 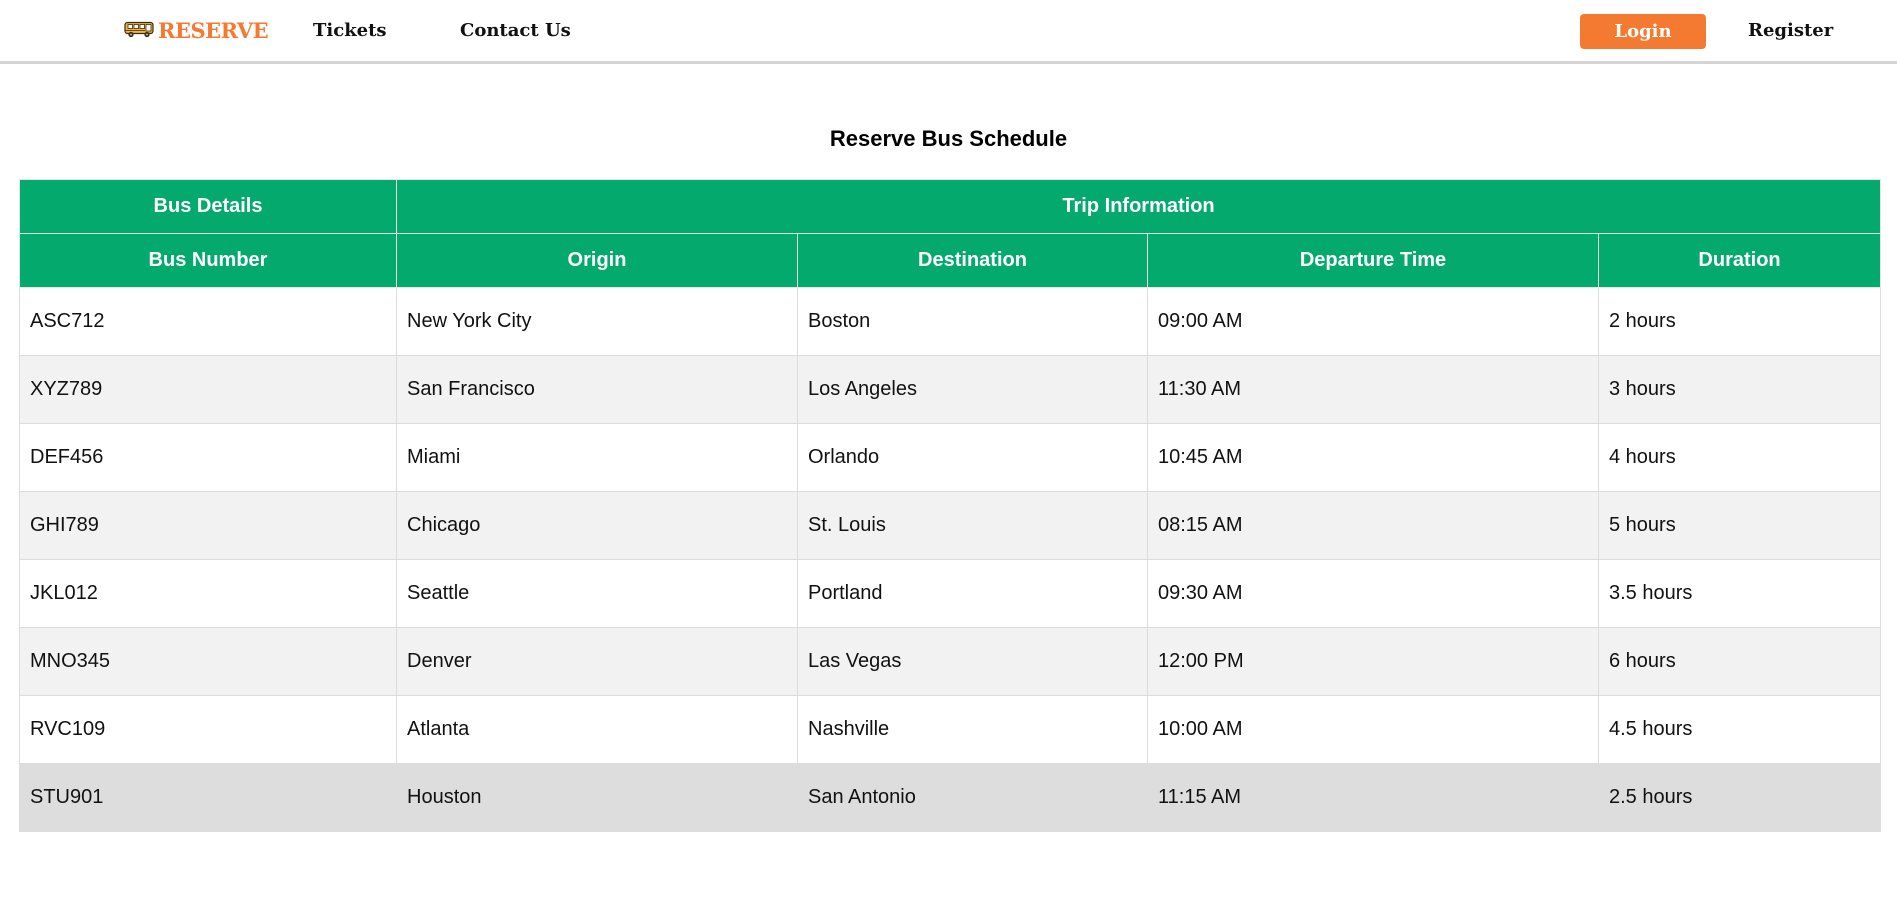 I want to click on cell-departure-time: 08:15 AM, so click(x=1373, y=525).